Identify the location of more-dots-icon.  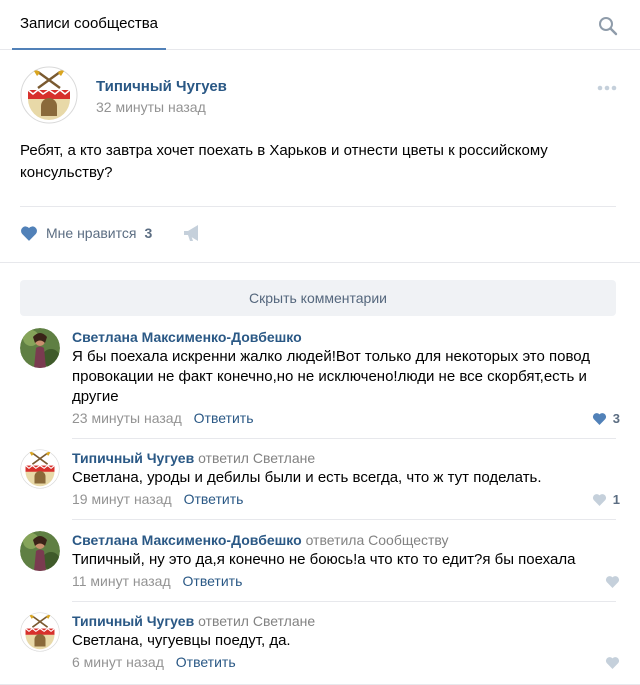
(607, 88).